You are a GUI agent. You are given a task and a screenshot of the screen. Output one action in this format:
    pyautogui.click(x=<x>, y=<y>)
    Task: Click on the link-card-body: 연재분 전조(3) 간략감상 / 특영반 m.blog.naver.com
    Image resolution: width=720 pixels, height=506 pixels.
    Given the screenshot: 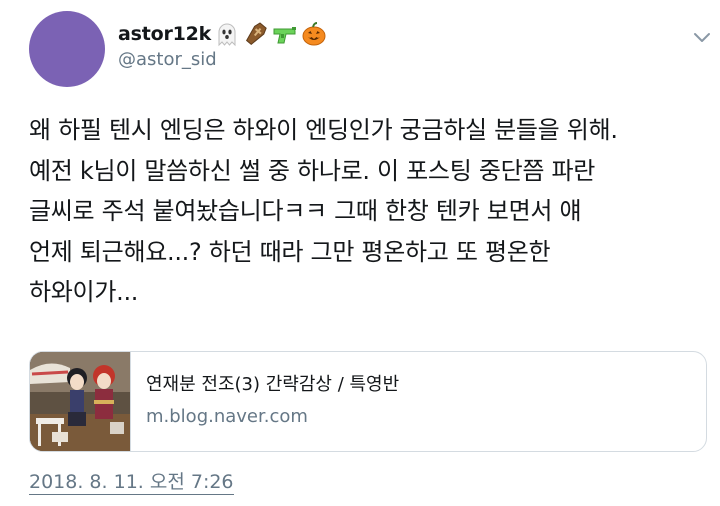 What is the action you would take?
    pyautogui.click(x=265, y=401)
    